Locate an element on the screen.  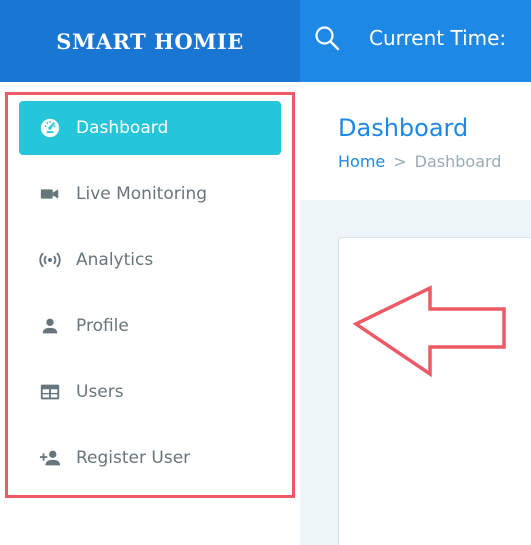
sidebar-item-register-user: Register User is located at coordinates (150, 458).